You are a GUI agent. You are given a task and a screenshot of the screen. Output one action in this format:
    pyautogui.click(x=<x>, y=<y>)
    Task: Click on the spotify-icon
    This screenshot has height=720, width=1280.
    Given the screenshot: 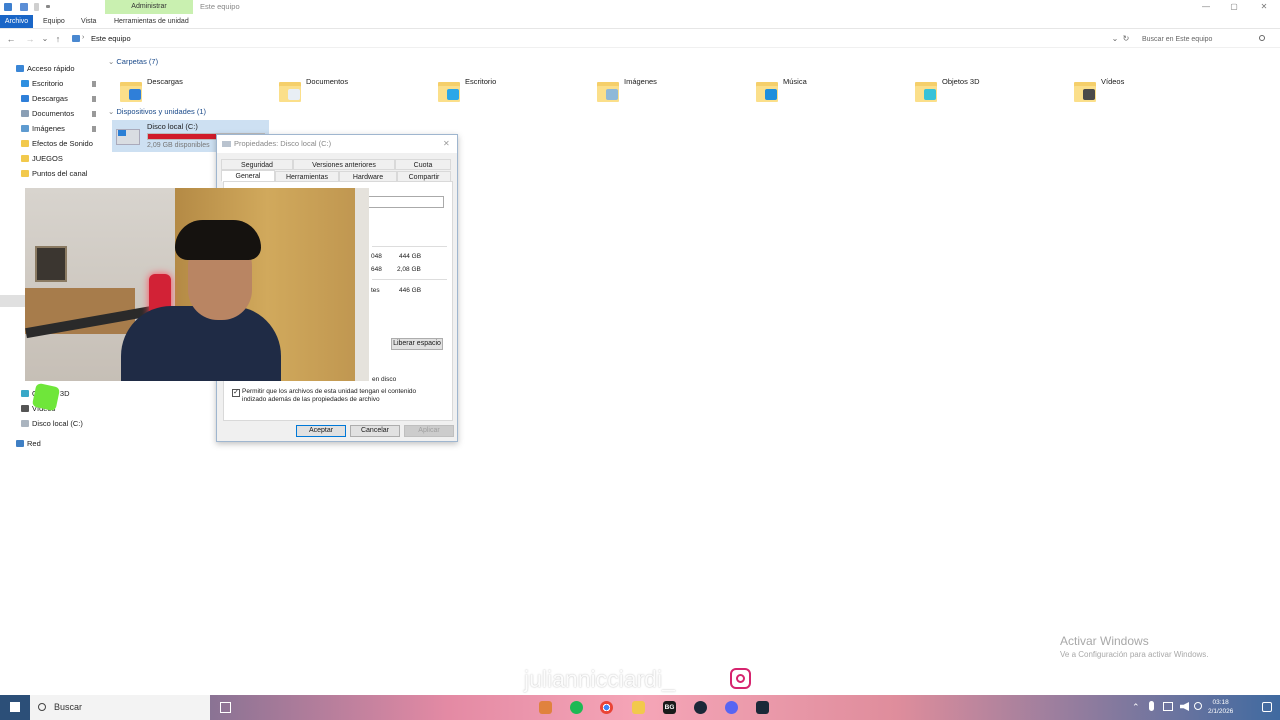 What is the action you would take?
    pyautogui.click(x=576, y=707)
    